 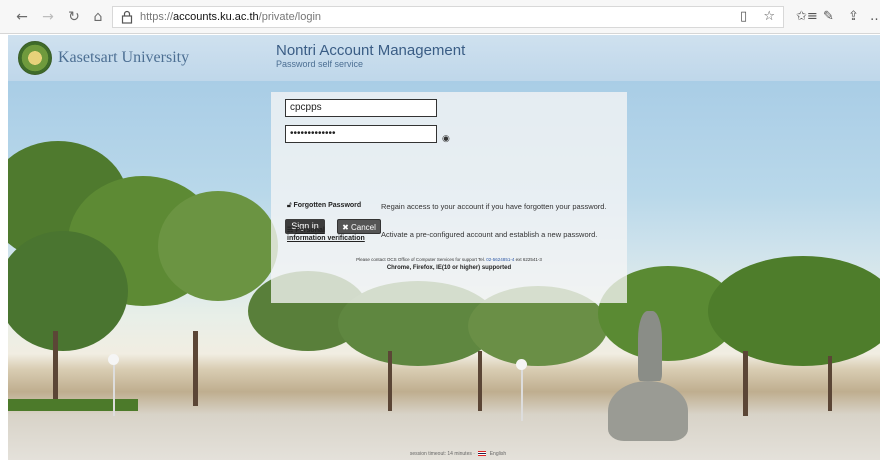 I want to click on footer: session timeout: 14 minutes · English, so click(x=458, y=454).